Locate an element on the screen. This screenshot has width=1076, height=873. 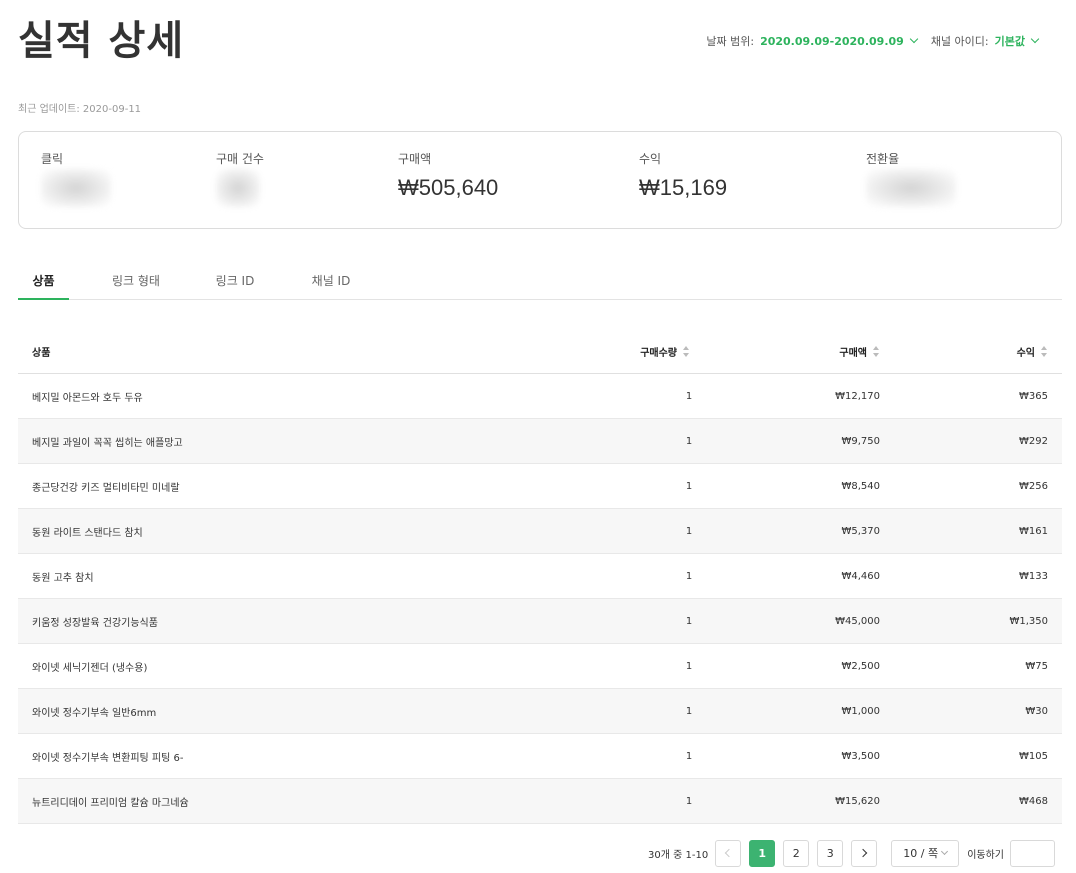
product-cell: 와이넷 정수기부속 변환피팅 피팅 6- is located at coordinates (108, 758).